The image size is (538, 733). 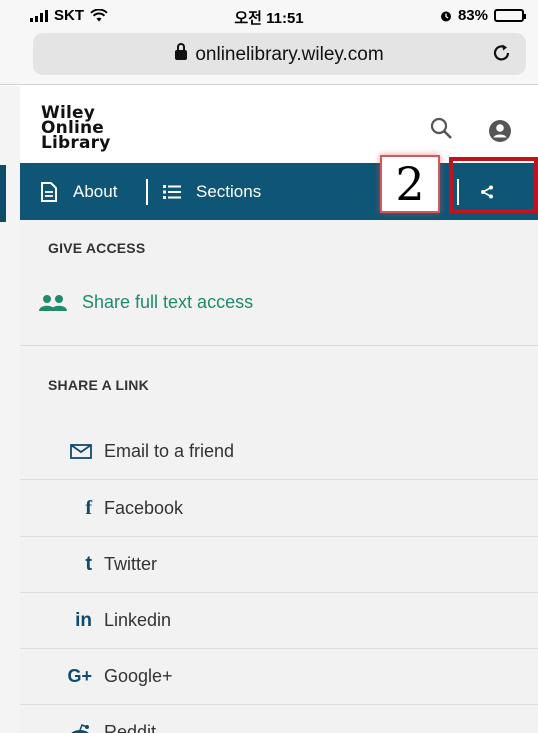 What do you see at coordinates (279, 621) in the screenshot?
I see `share-linkedin-item: in Linkedin` at bounding box center [279, 621].